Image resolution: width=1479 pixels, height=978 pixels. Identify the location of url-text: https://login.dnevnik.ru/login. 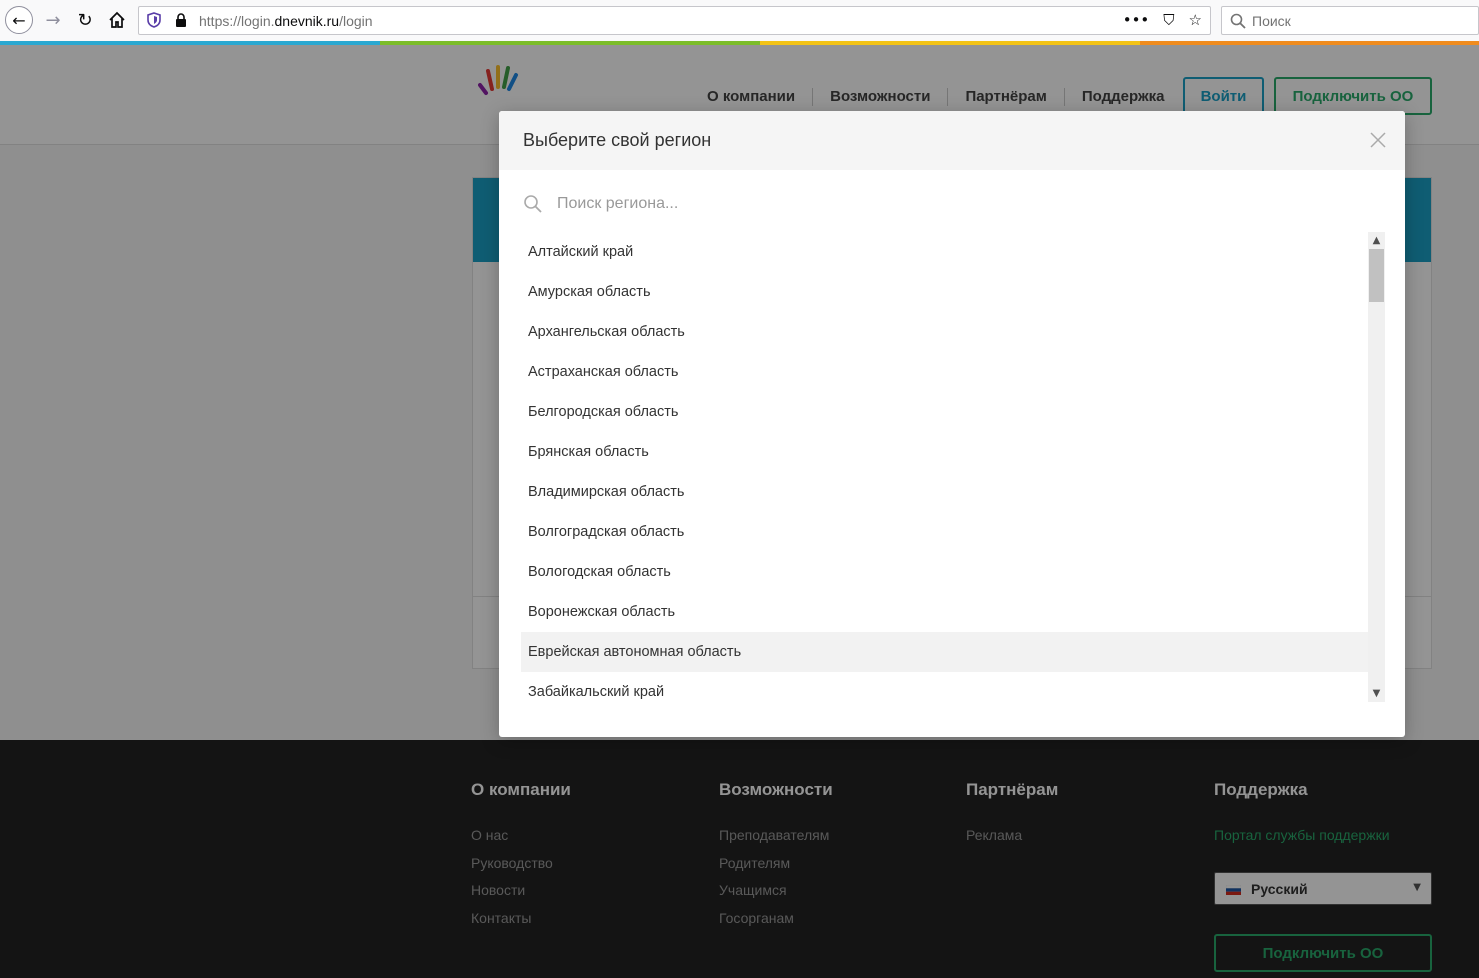
(286, 21).